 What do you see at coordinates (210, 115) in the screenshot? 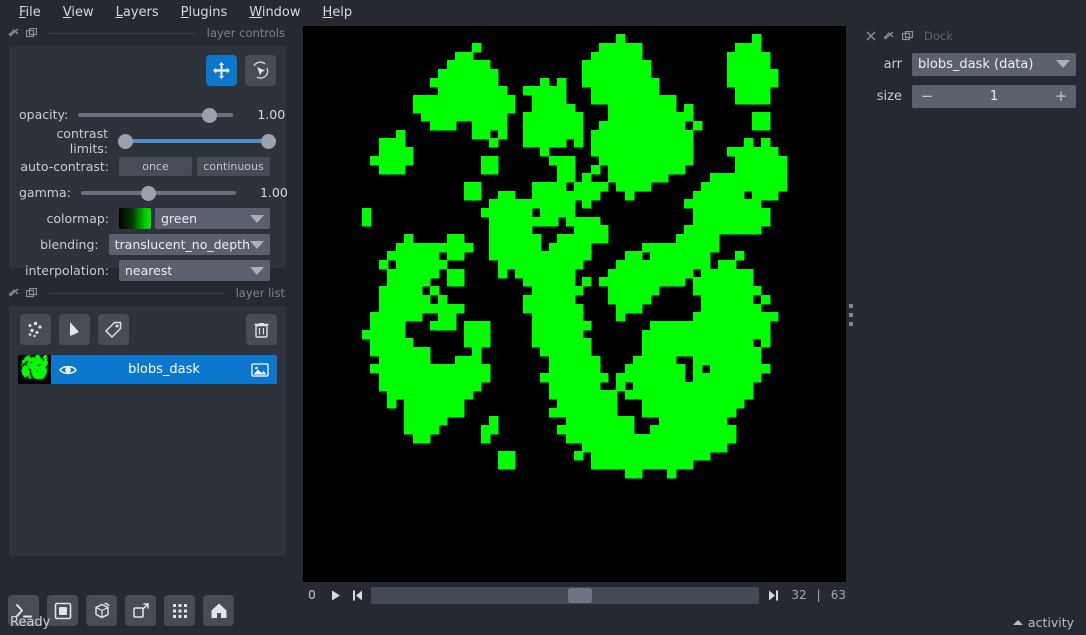
I see `opacity-handle` at bounding box center [210, 115].